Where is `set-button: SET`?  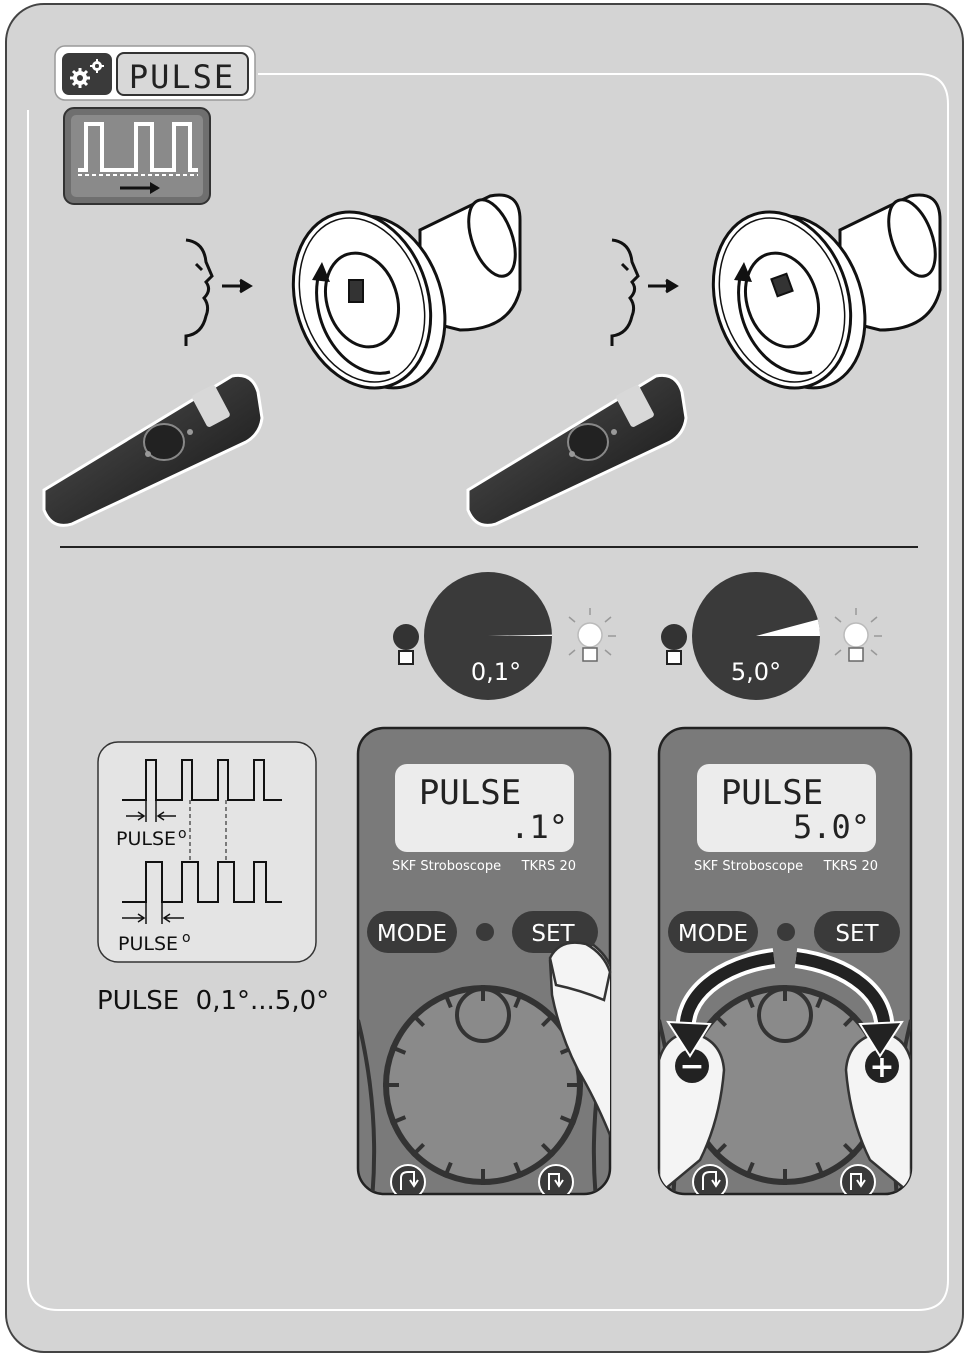 set-button: SET is located at coordinates (857, 932).